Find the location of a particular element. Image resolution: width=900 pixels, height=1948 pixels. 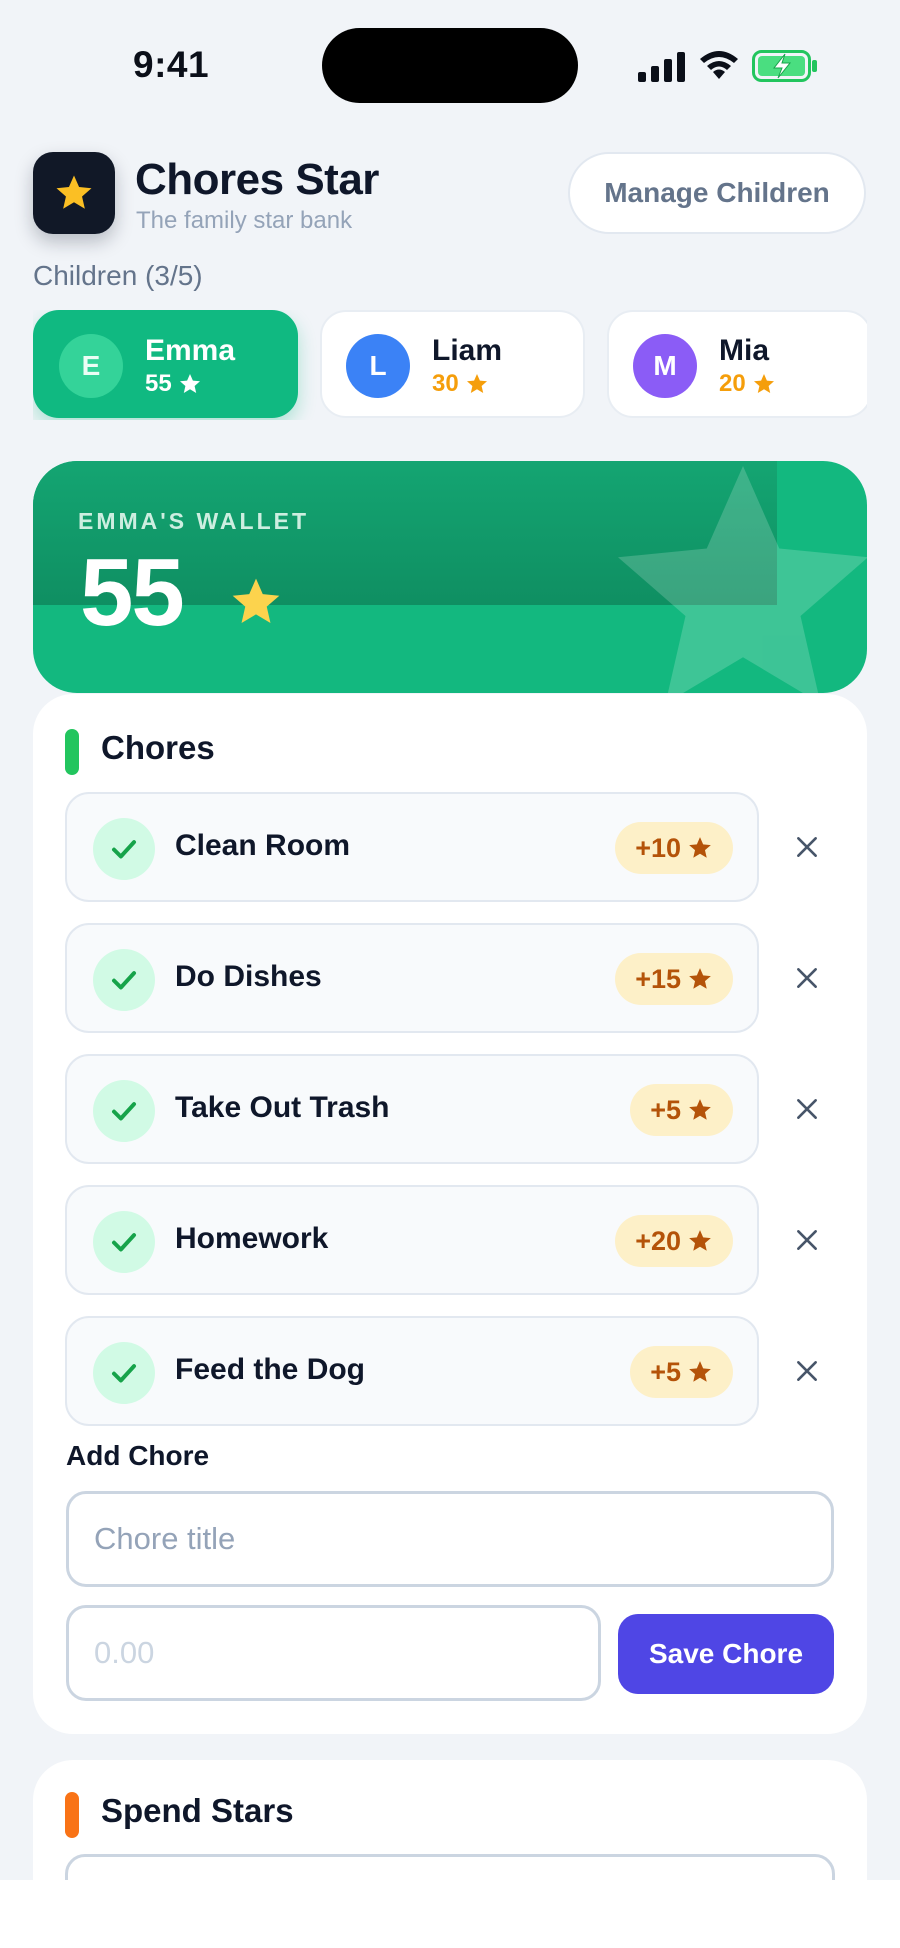

chore-title: Clean Room is located at coordinates (263, 845).